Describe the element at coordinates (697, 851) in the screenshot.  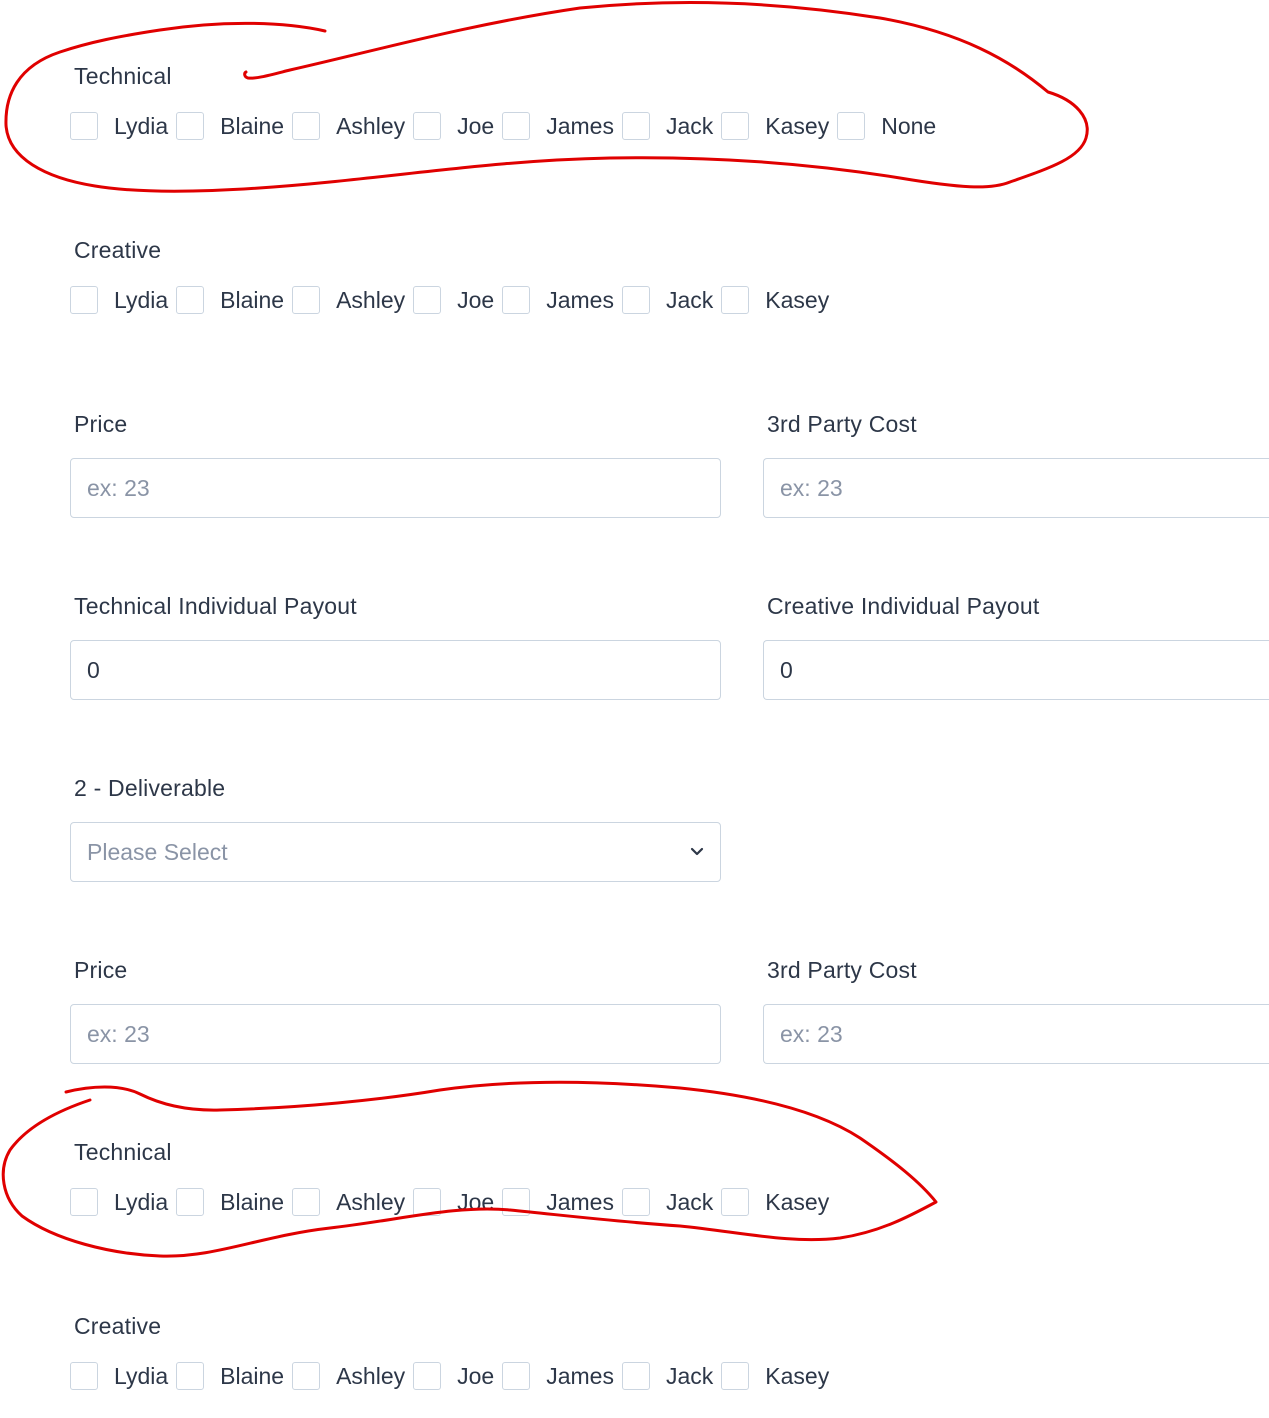
I see `chevron-down-icon` at that location.